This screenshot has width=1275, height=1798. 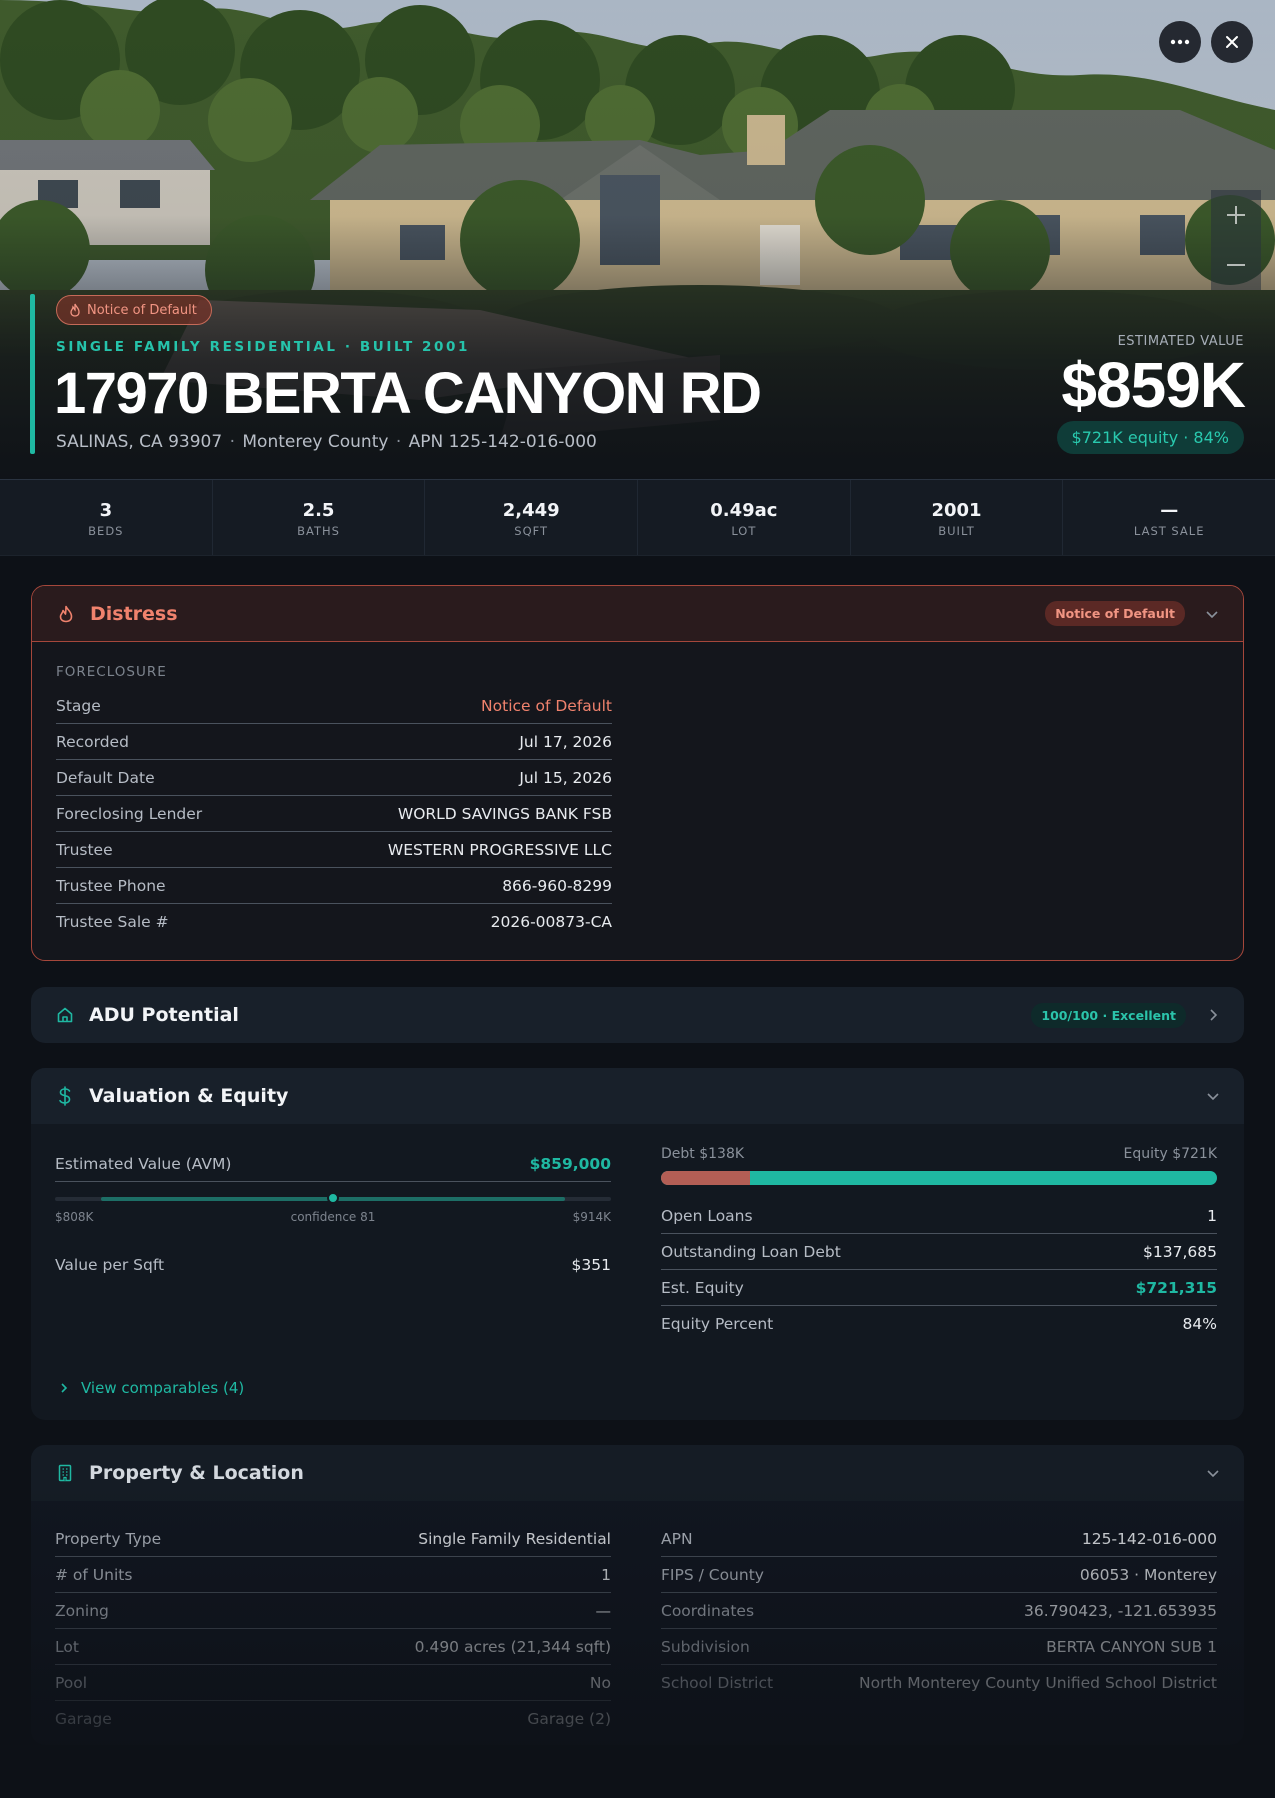 What do you see at coordinates (1176, 1287) in the screenshot?
I see `detail-value: $721,315` at bounding box center [1176, 1287].